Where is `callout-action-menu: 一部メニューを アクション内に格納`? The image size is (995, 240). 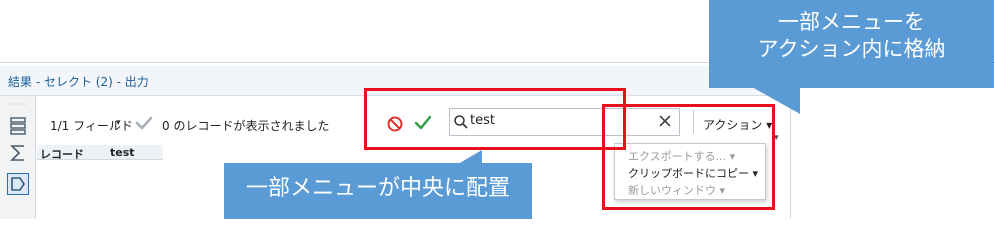 callout-action-menu: 一部メニューを アクション内に格納 is located at coordinates (851, 44).